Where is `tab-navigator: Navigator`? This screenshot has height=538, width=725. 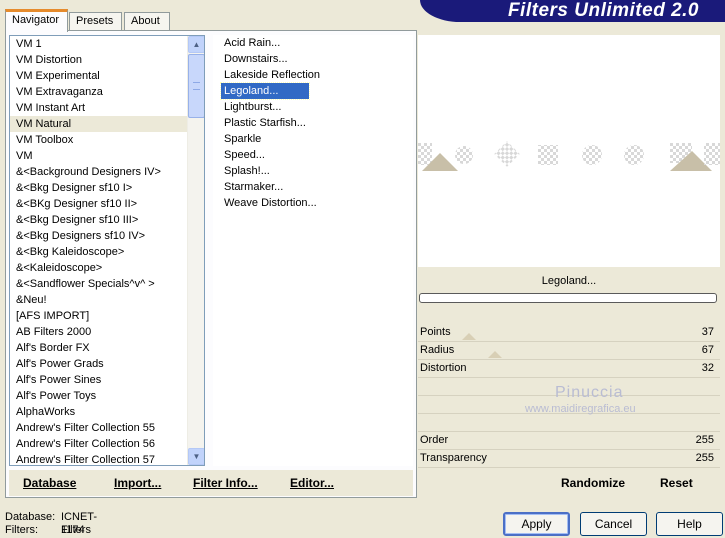 tab-navigator: Navigator is located at coordinates (36, 20).